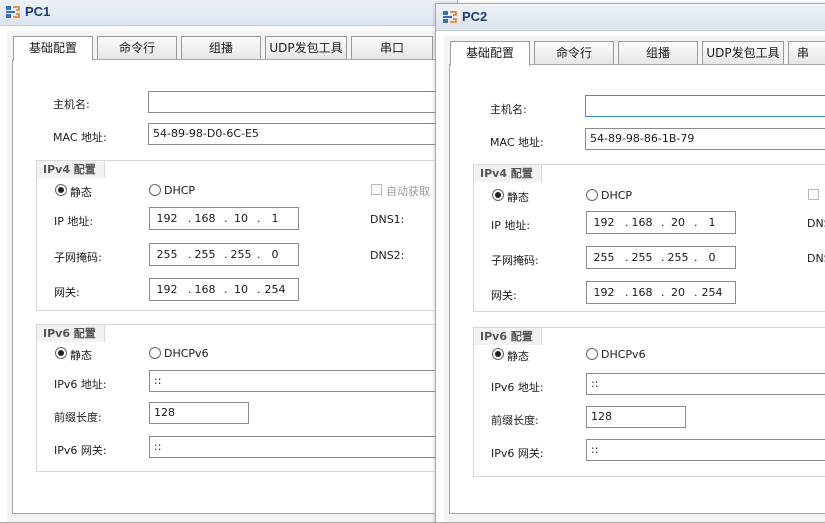  I want to click on auto-dns-label: 自动获取, so click(408, 191).